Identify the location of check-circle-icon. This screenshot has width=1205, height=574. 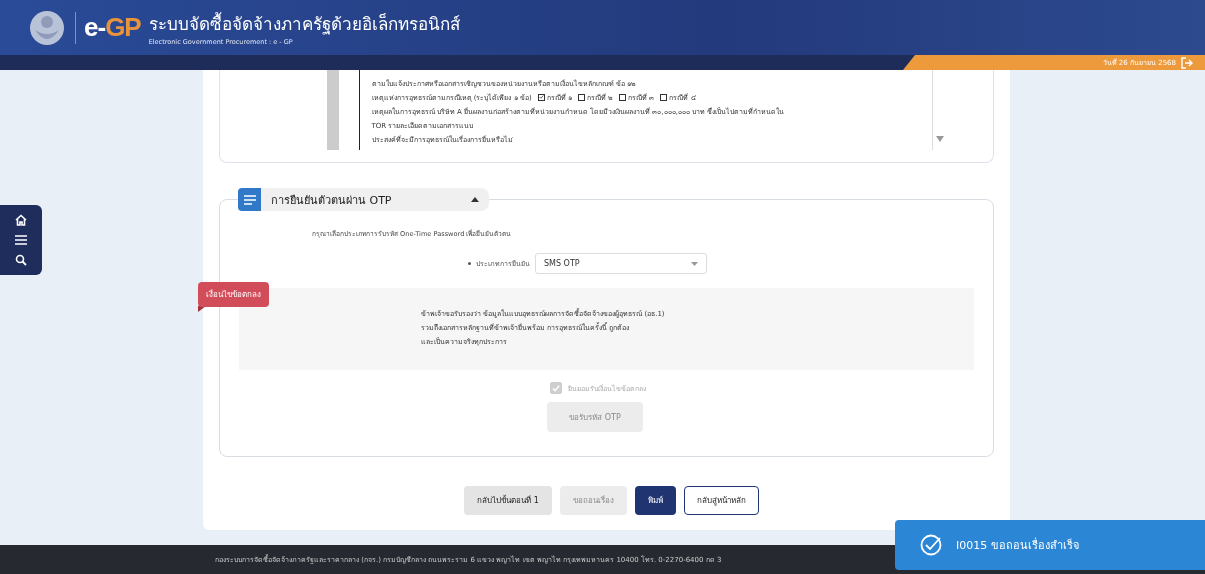
(931, 545).